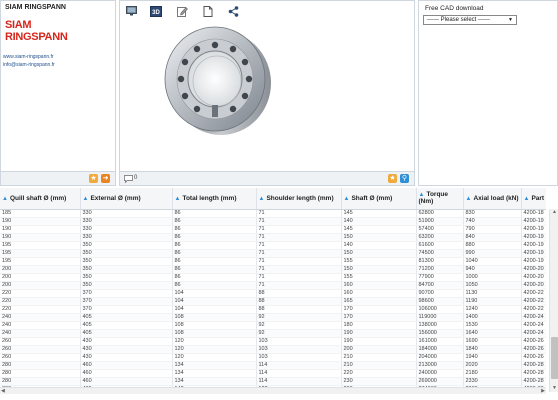 This screenshot has width=558, height=400. What do you see at coordinates (492, 285) in the screenshot?
I see `table-cell: 1050` at bounding box center [492, 285].